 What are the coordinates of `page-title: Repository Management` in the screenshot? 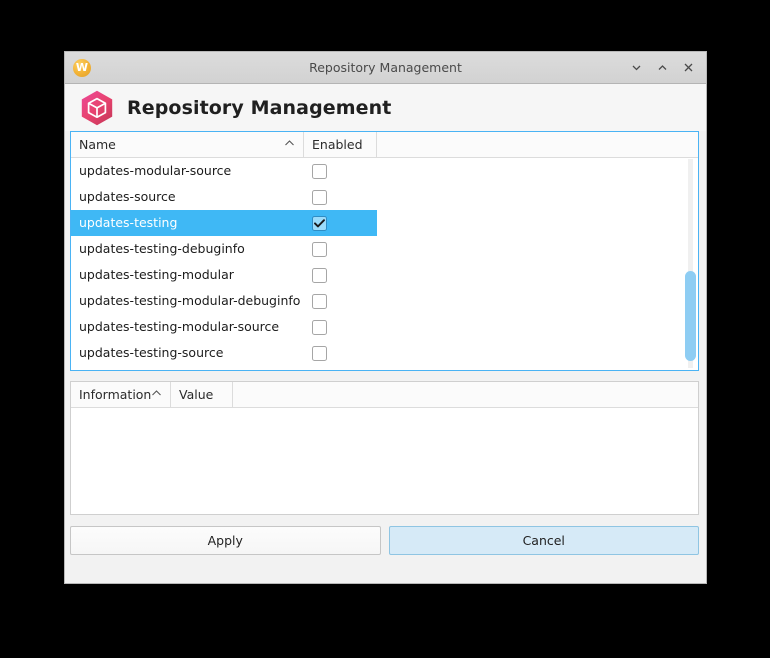 It's located at (259, 107).